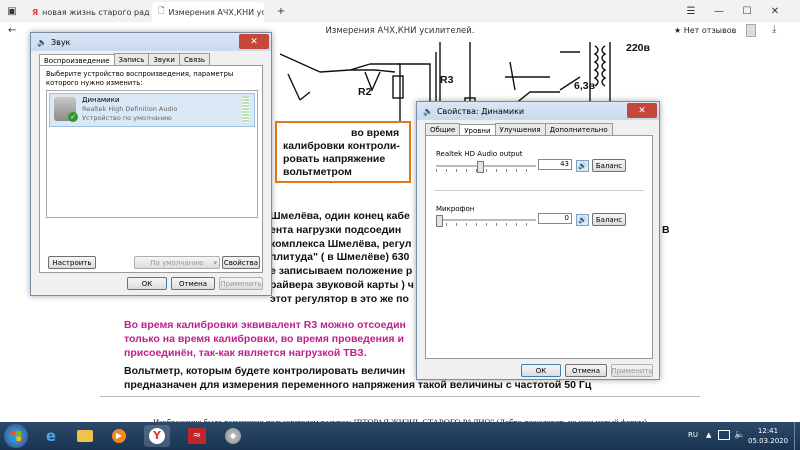 The height and width of the screenshot is (450, 800). I want to click on tray-arrow-icon: ▲, so click(708, 435).